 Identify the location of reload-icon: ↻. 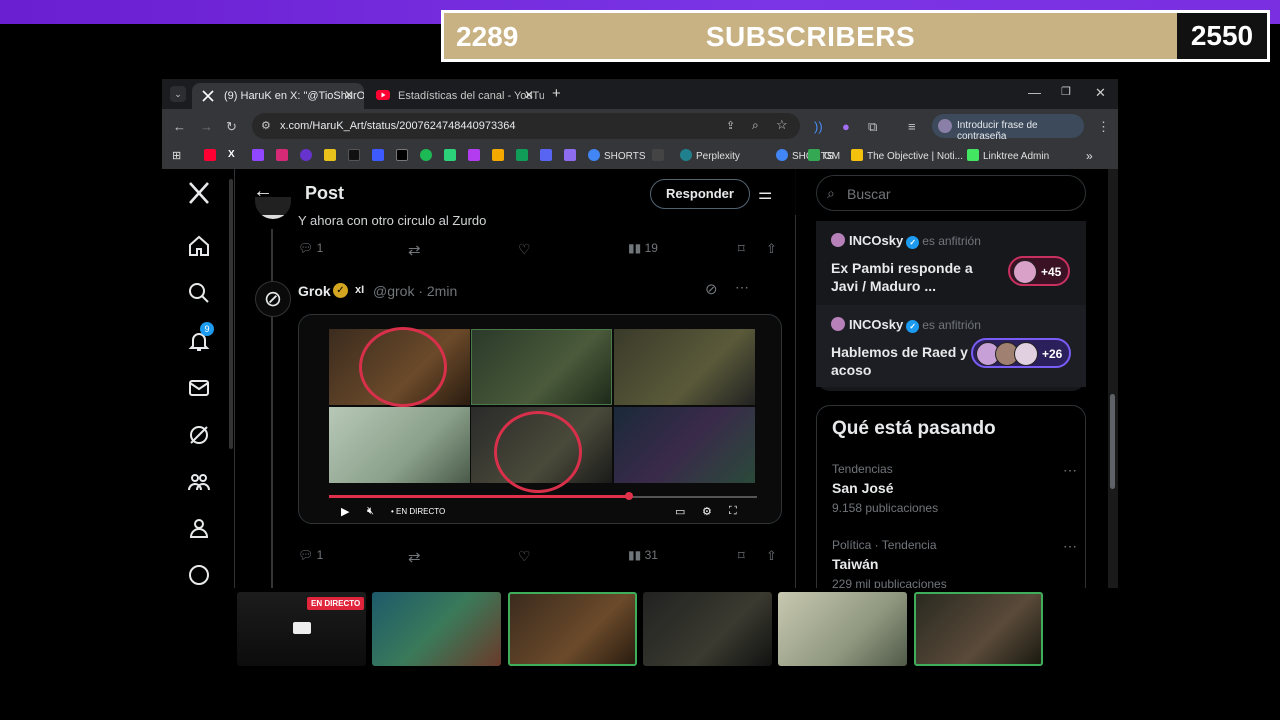
(231, 127).